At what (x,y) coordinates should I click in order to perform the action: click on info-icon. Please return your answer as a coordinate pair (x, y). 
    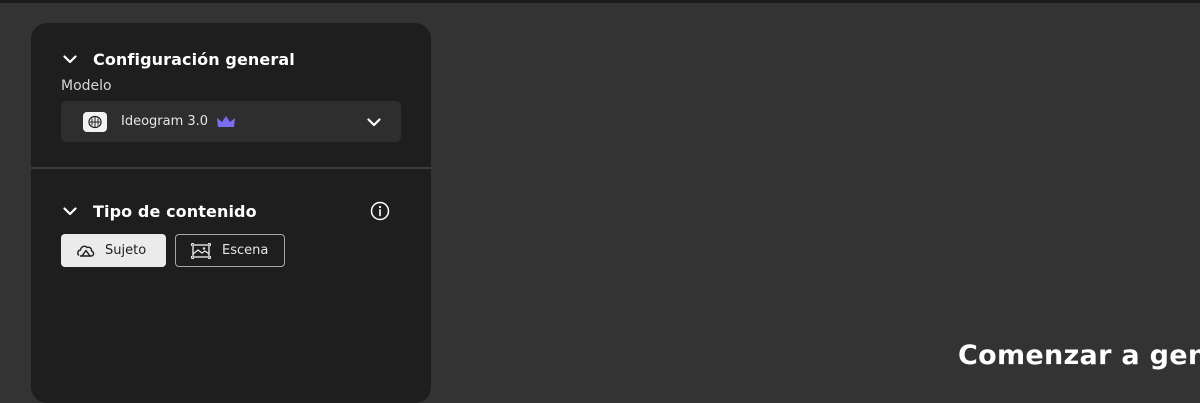
    Looking at the image, I should click on (380, 211).